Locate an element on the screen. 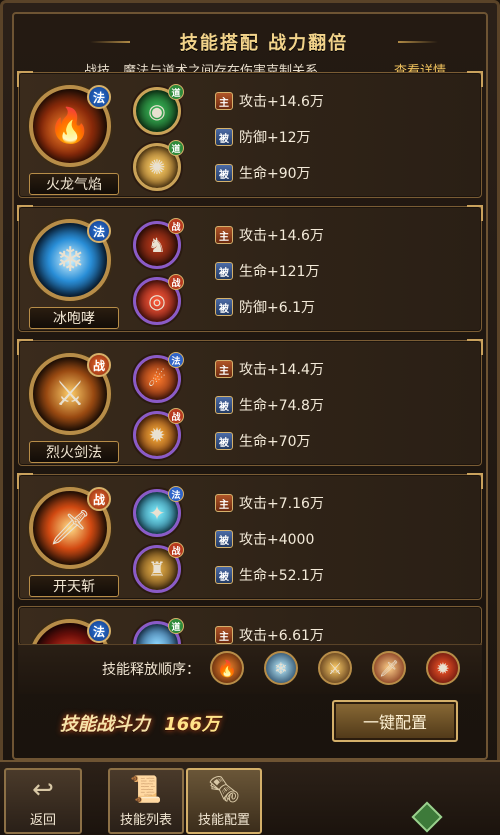 This screenshot has height=835, width=500. stat-row: 被 生命+70万 is located at coordinates (340, 441).